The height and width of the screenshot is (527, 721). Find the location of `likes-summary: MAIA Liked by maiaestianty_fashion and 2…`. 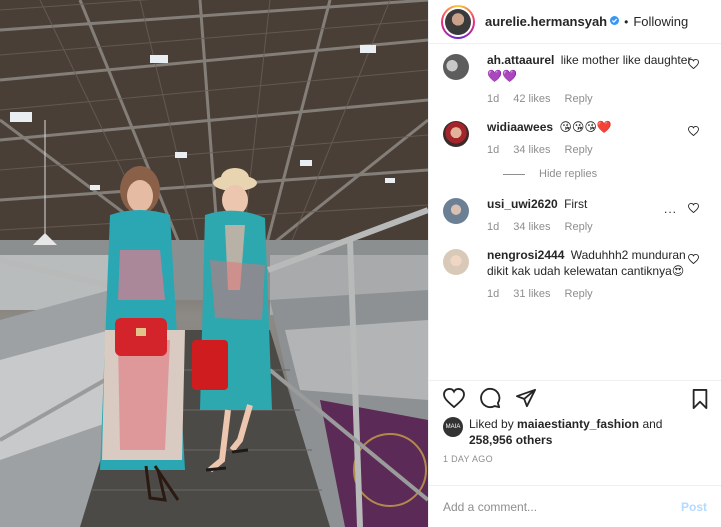

likes-summary: MAIA Liked by maiaestianty_fashion and 2… is located at coordinates (575, 431).